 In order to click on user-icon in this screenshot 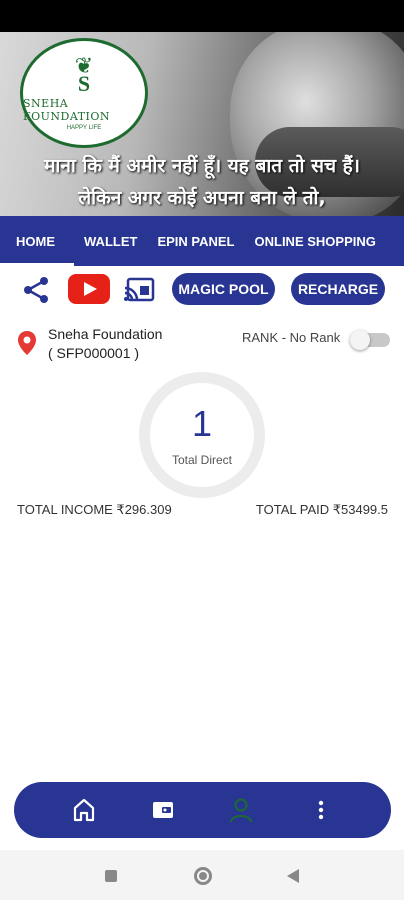, I will do `click(241, 810)`.